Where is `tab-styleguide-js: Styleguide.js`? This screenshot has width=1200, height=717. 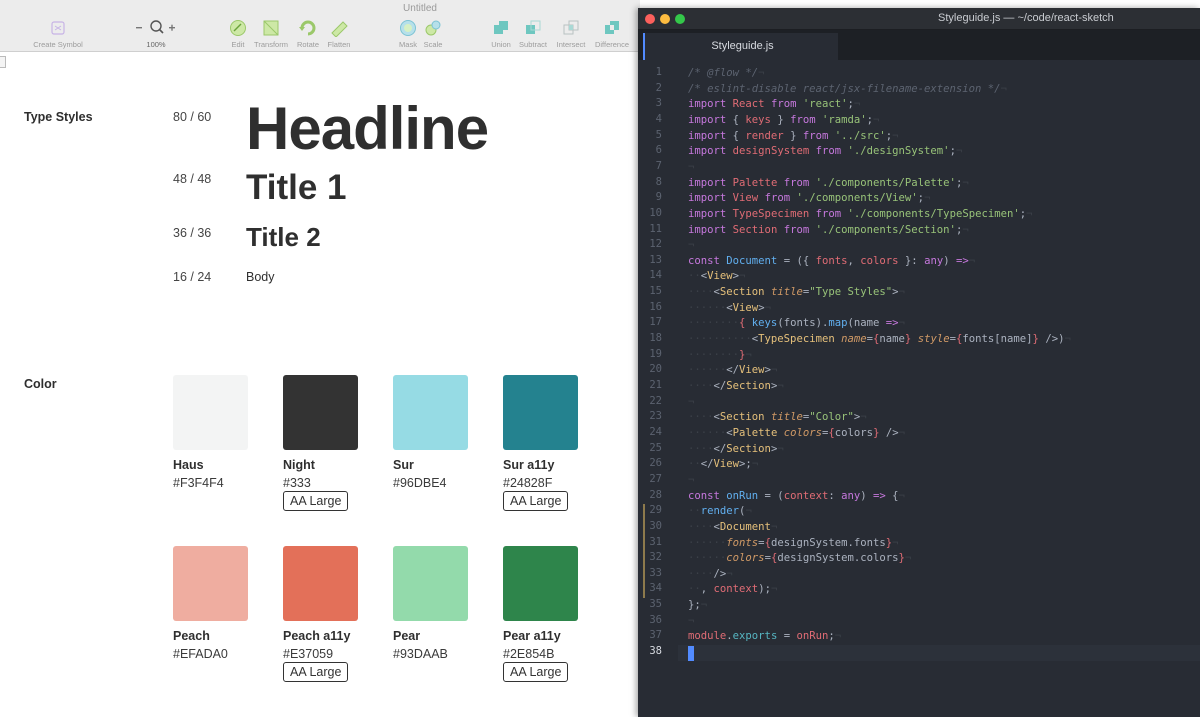 tab-styleguide-js: Styleguide.js is located at coordinates (740, 46).